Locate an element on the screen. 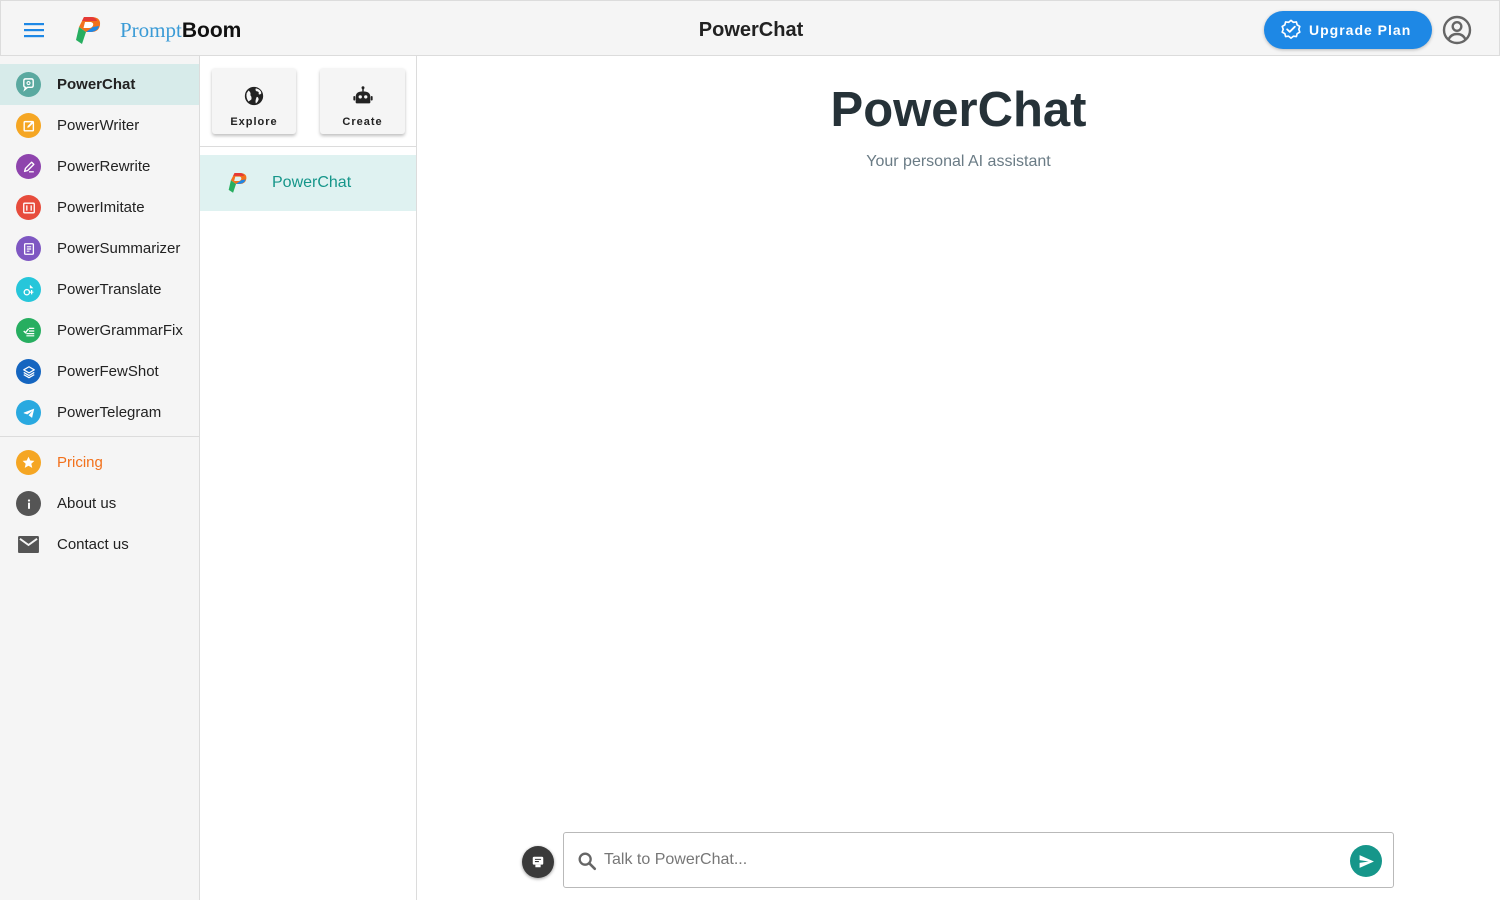 This screenshot has height=900, width=1500. telegram-icon is located at coordinates (28, 412).